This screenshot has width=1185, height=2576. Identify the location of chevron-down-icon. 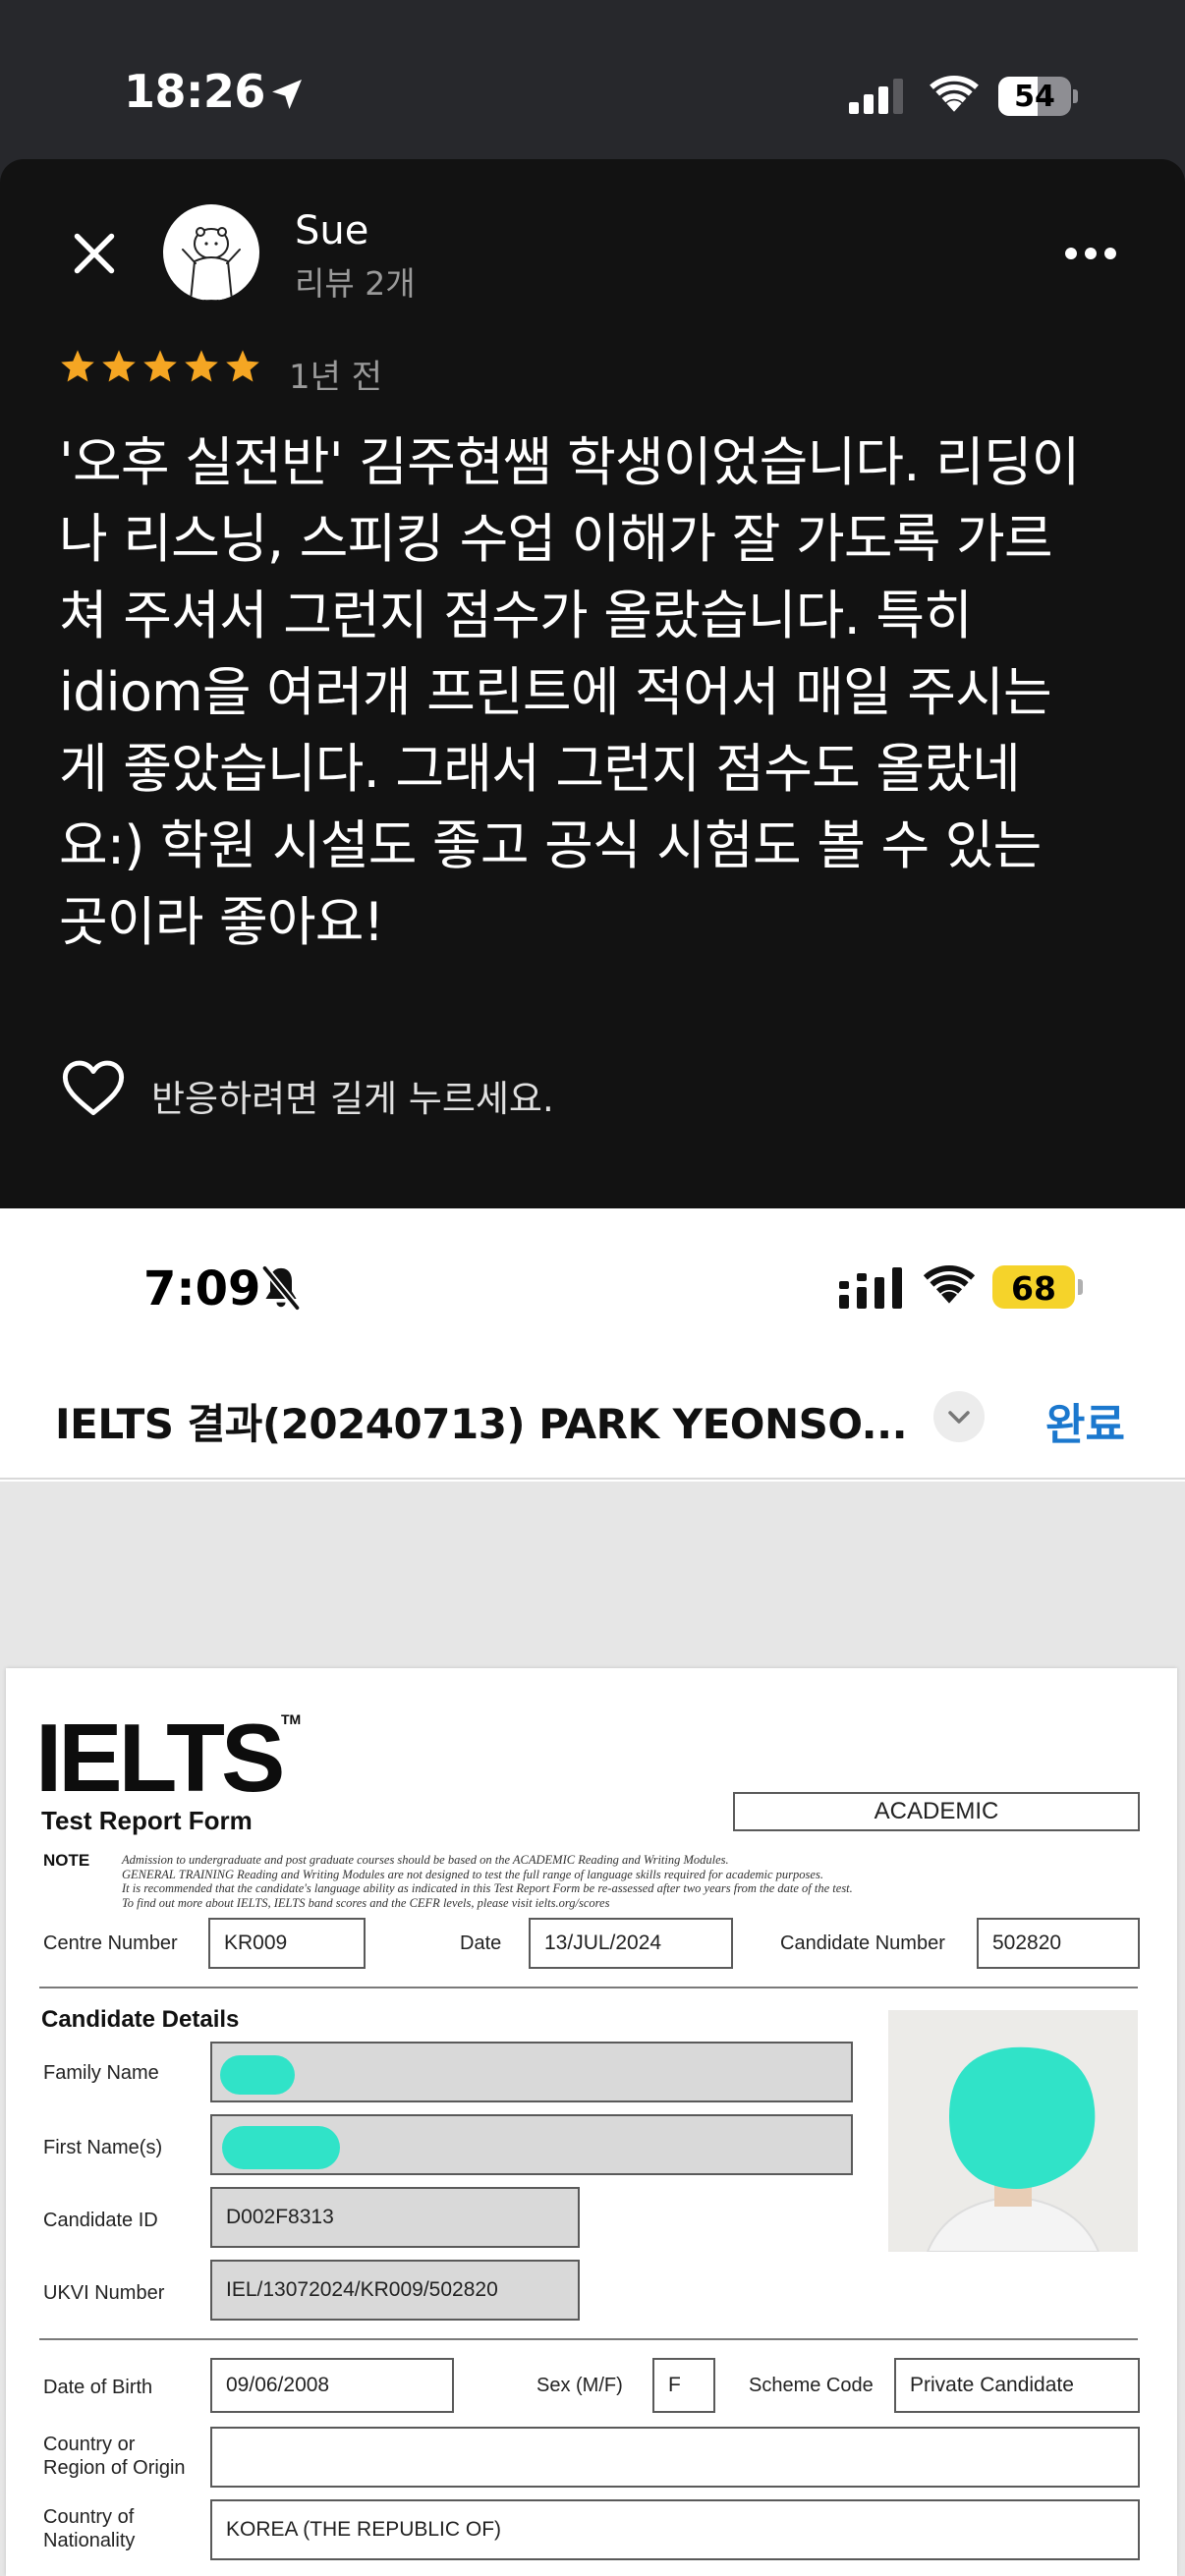
(959, 1417).